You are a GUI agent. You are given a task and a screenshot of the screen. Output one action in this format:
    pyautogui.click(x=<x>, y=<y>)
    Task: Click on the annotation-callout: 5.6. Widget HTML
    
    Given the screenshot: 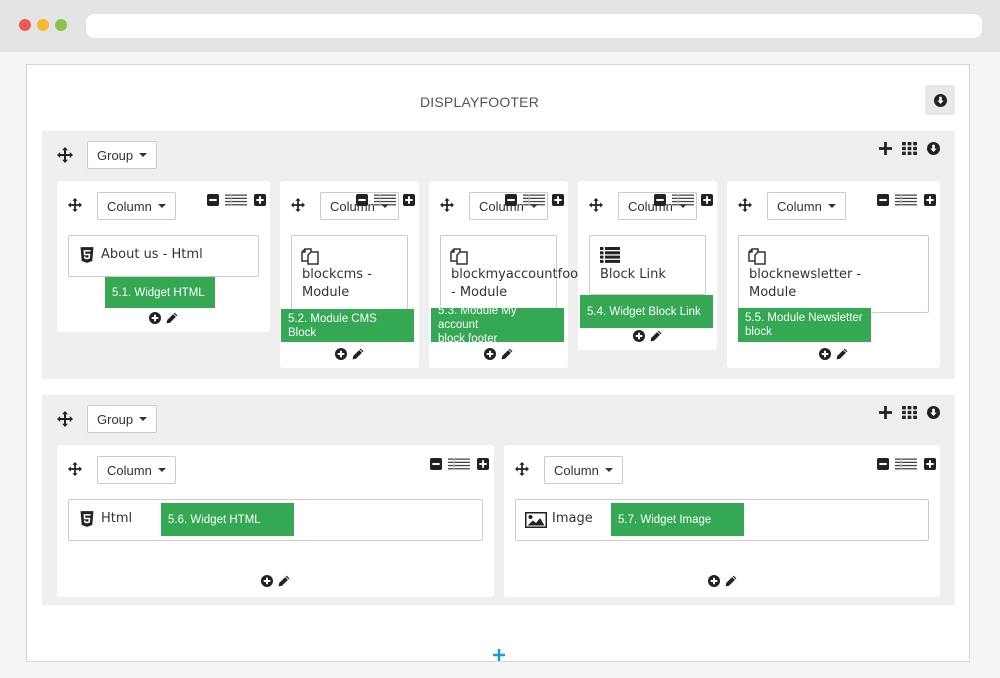 What is the action you would take?
    pyautogui.click(x=227, y=519)
    